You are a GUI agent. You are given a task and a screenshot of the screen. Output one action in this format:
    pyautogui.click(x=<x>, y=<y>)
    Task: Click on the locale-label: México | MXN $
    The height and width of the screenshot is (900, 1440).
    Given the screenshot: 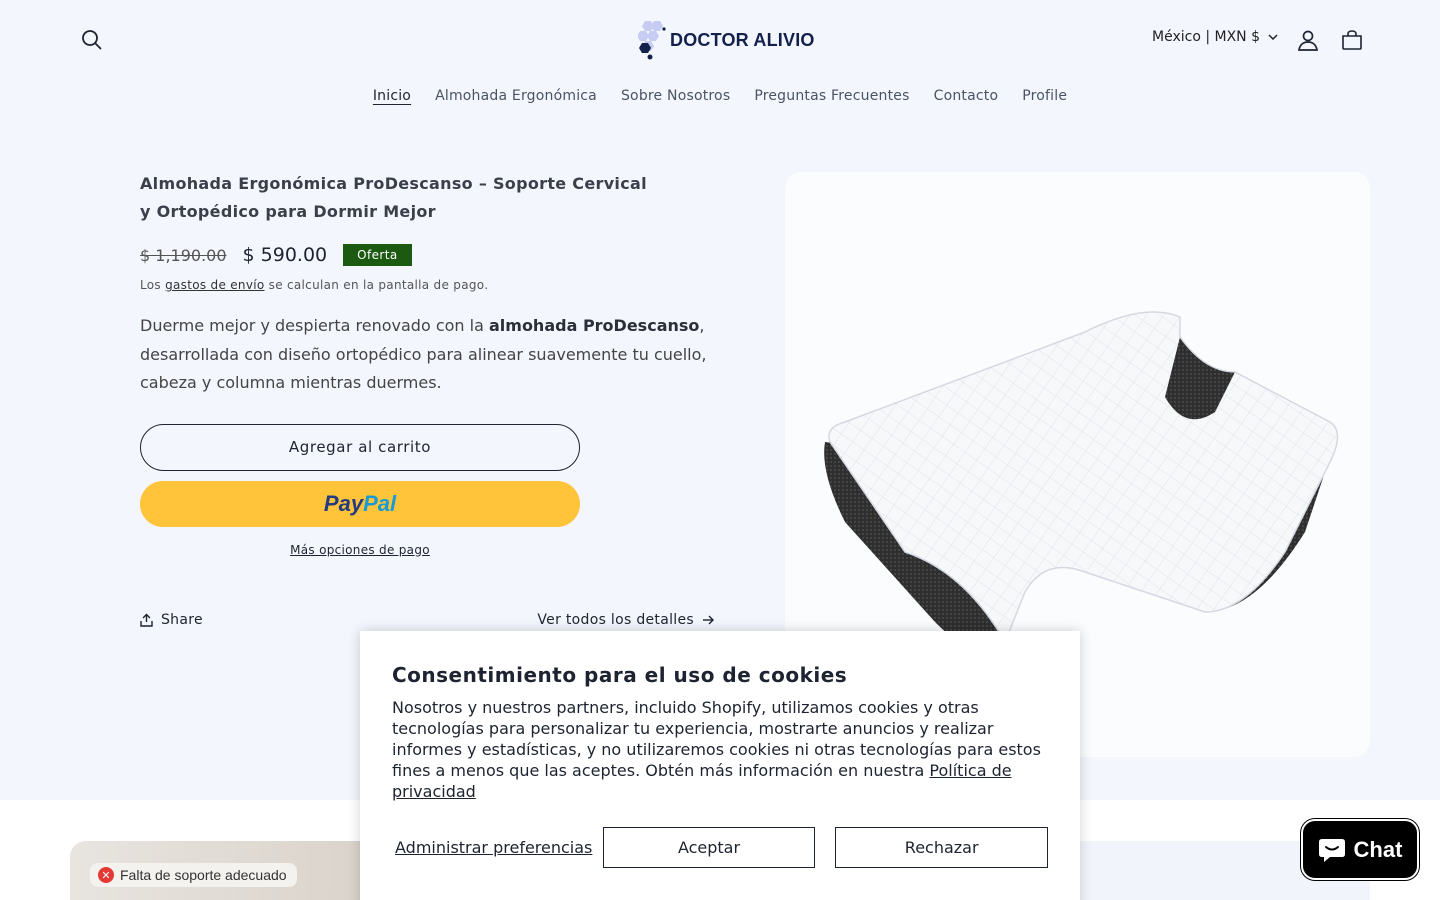 What is the action you would take?
    pyautogui.click(x=1206, y=37)
    